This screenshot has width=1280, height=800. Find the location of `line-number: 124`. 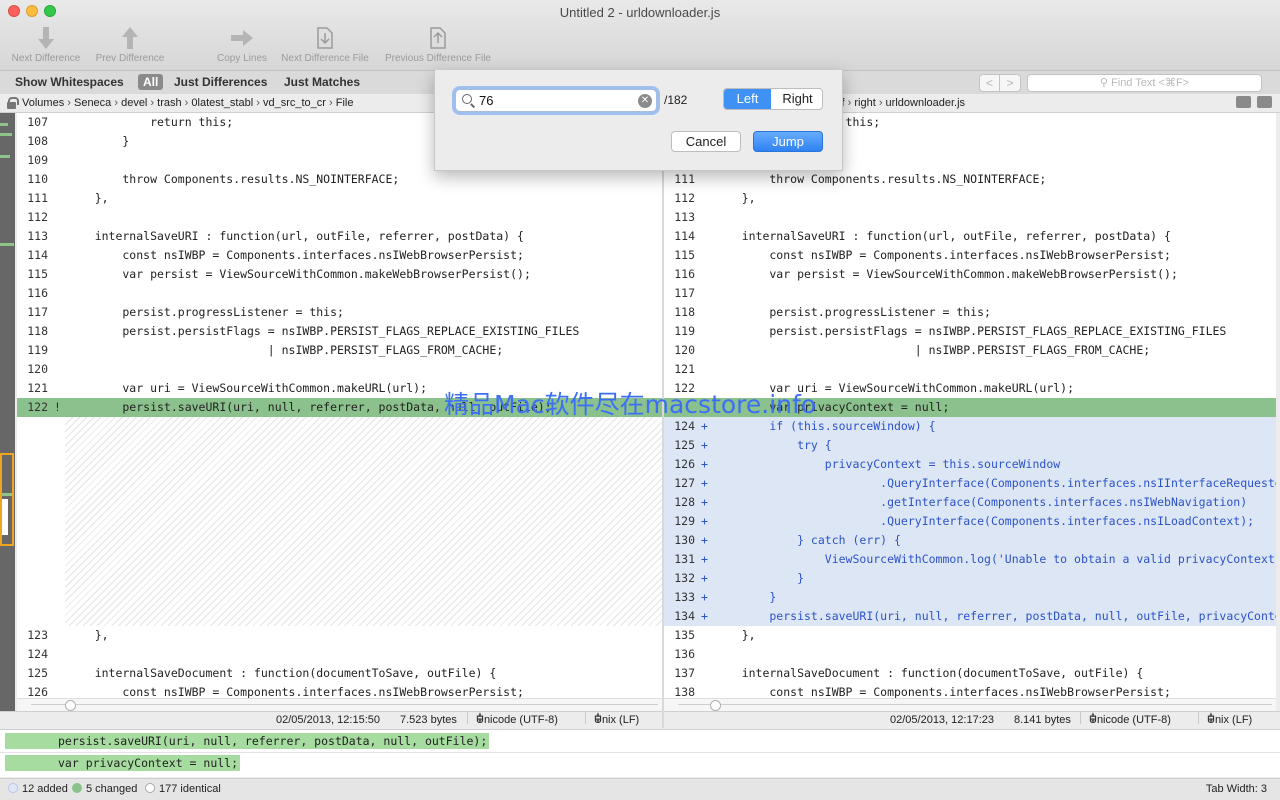

line-number: 124 is located at coordinates (37, 654).